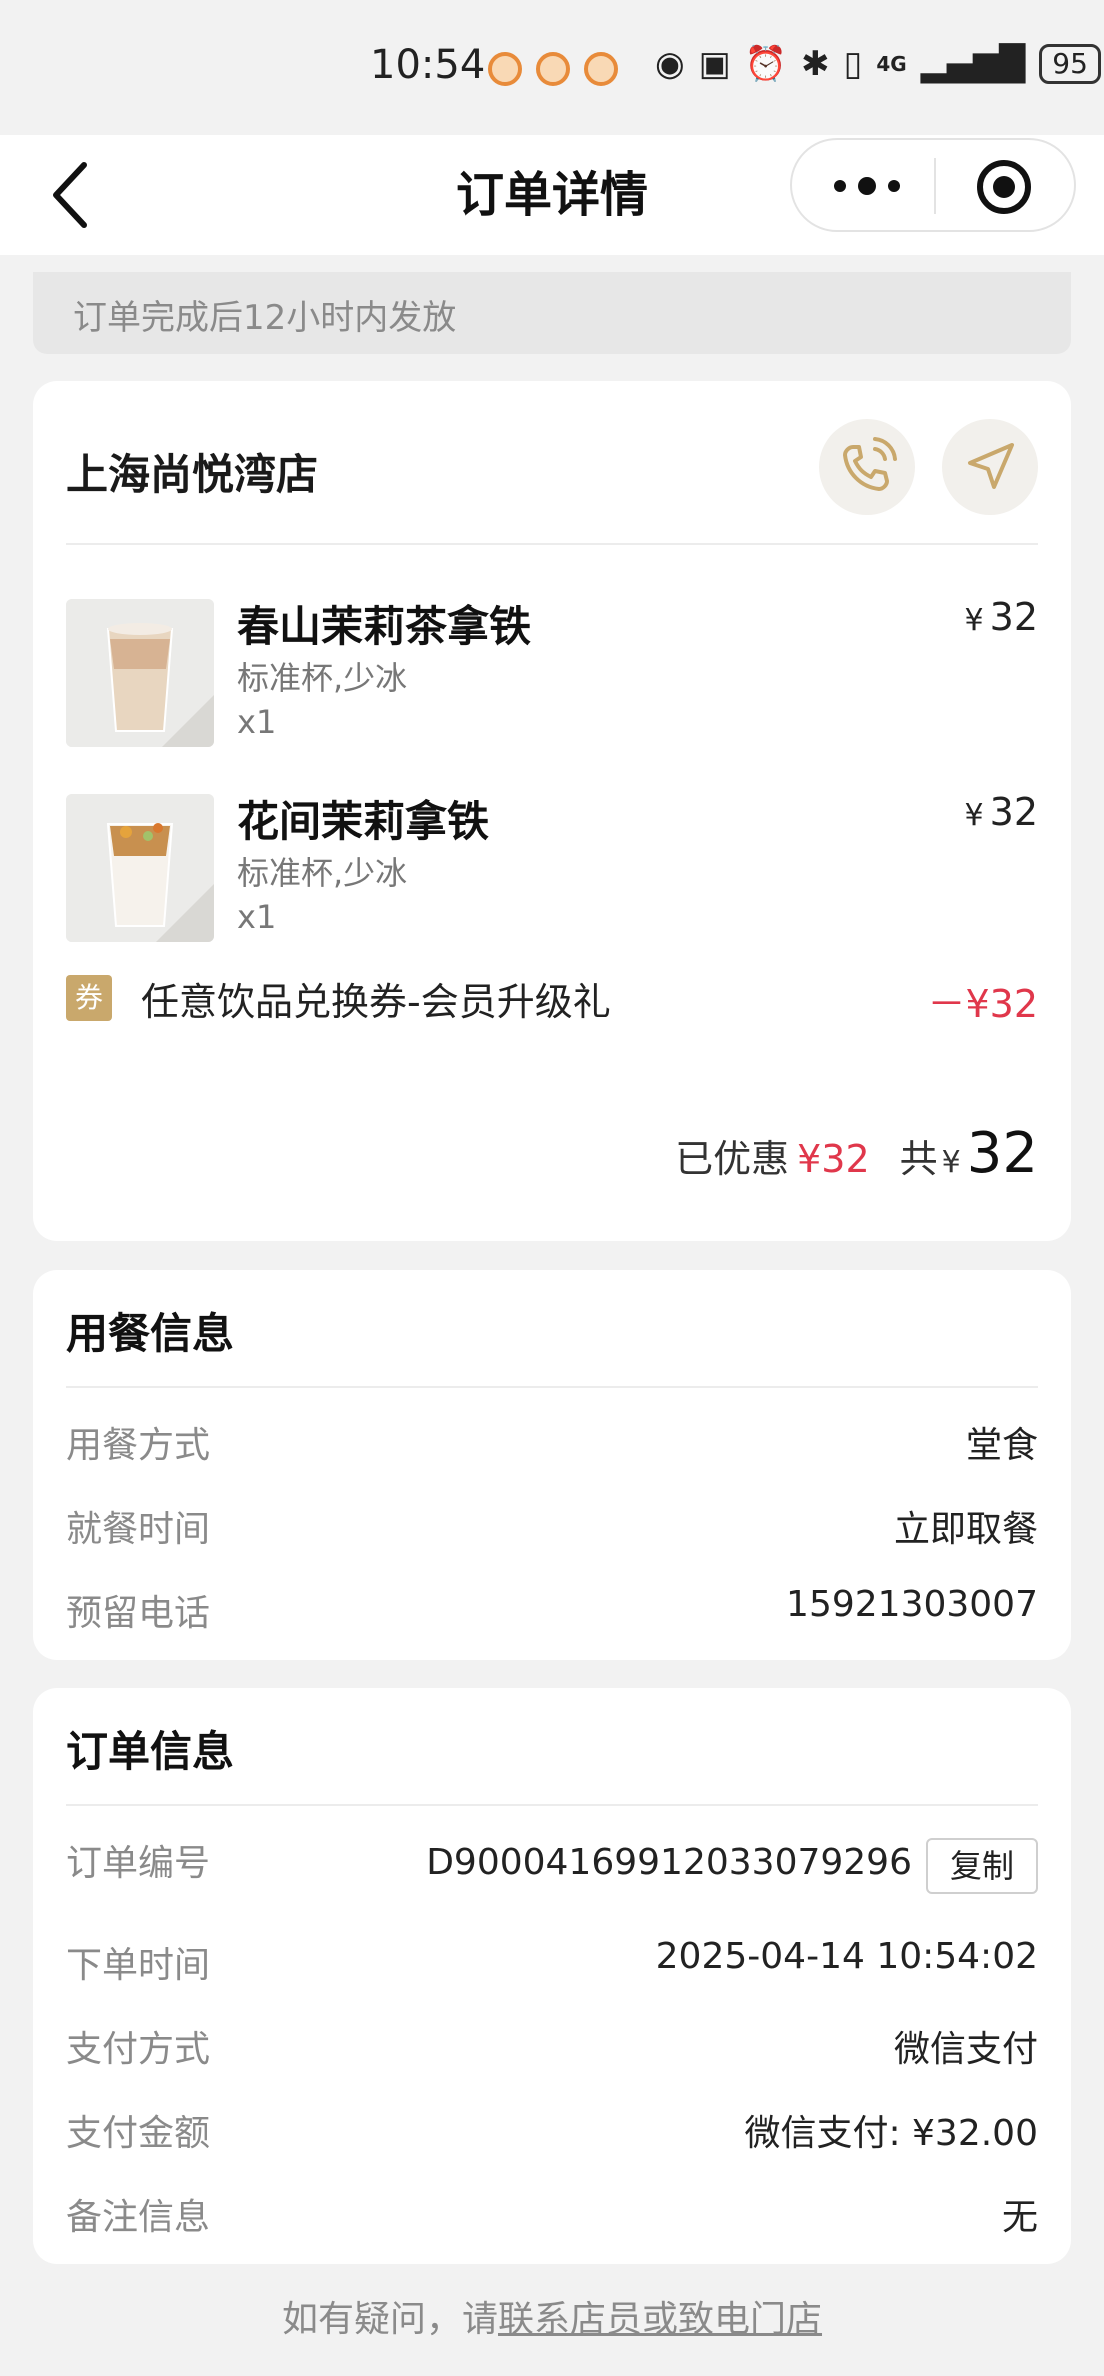 This screenshot has height=2376, width=1104. What do you see at coordinates (138, 1613) in the screenshot?
I see `reserved-phone-label: 预留电话` at bounding box center [138, 1613].